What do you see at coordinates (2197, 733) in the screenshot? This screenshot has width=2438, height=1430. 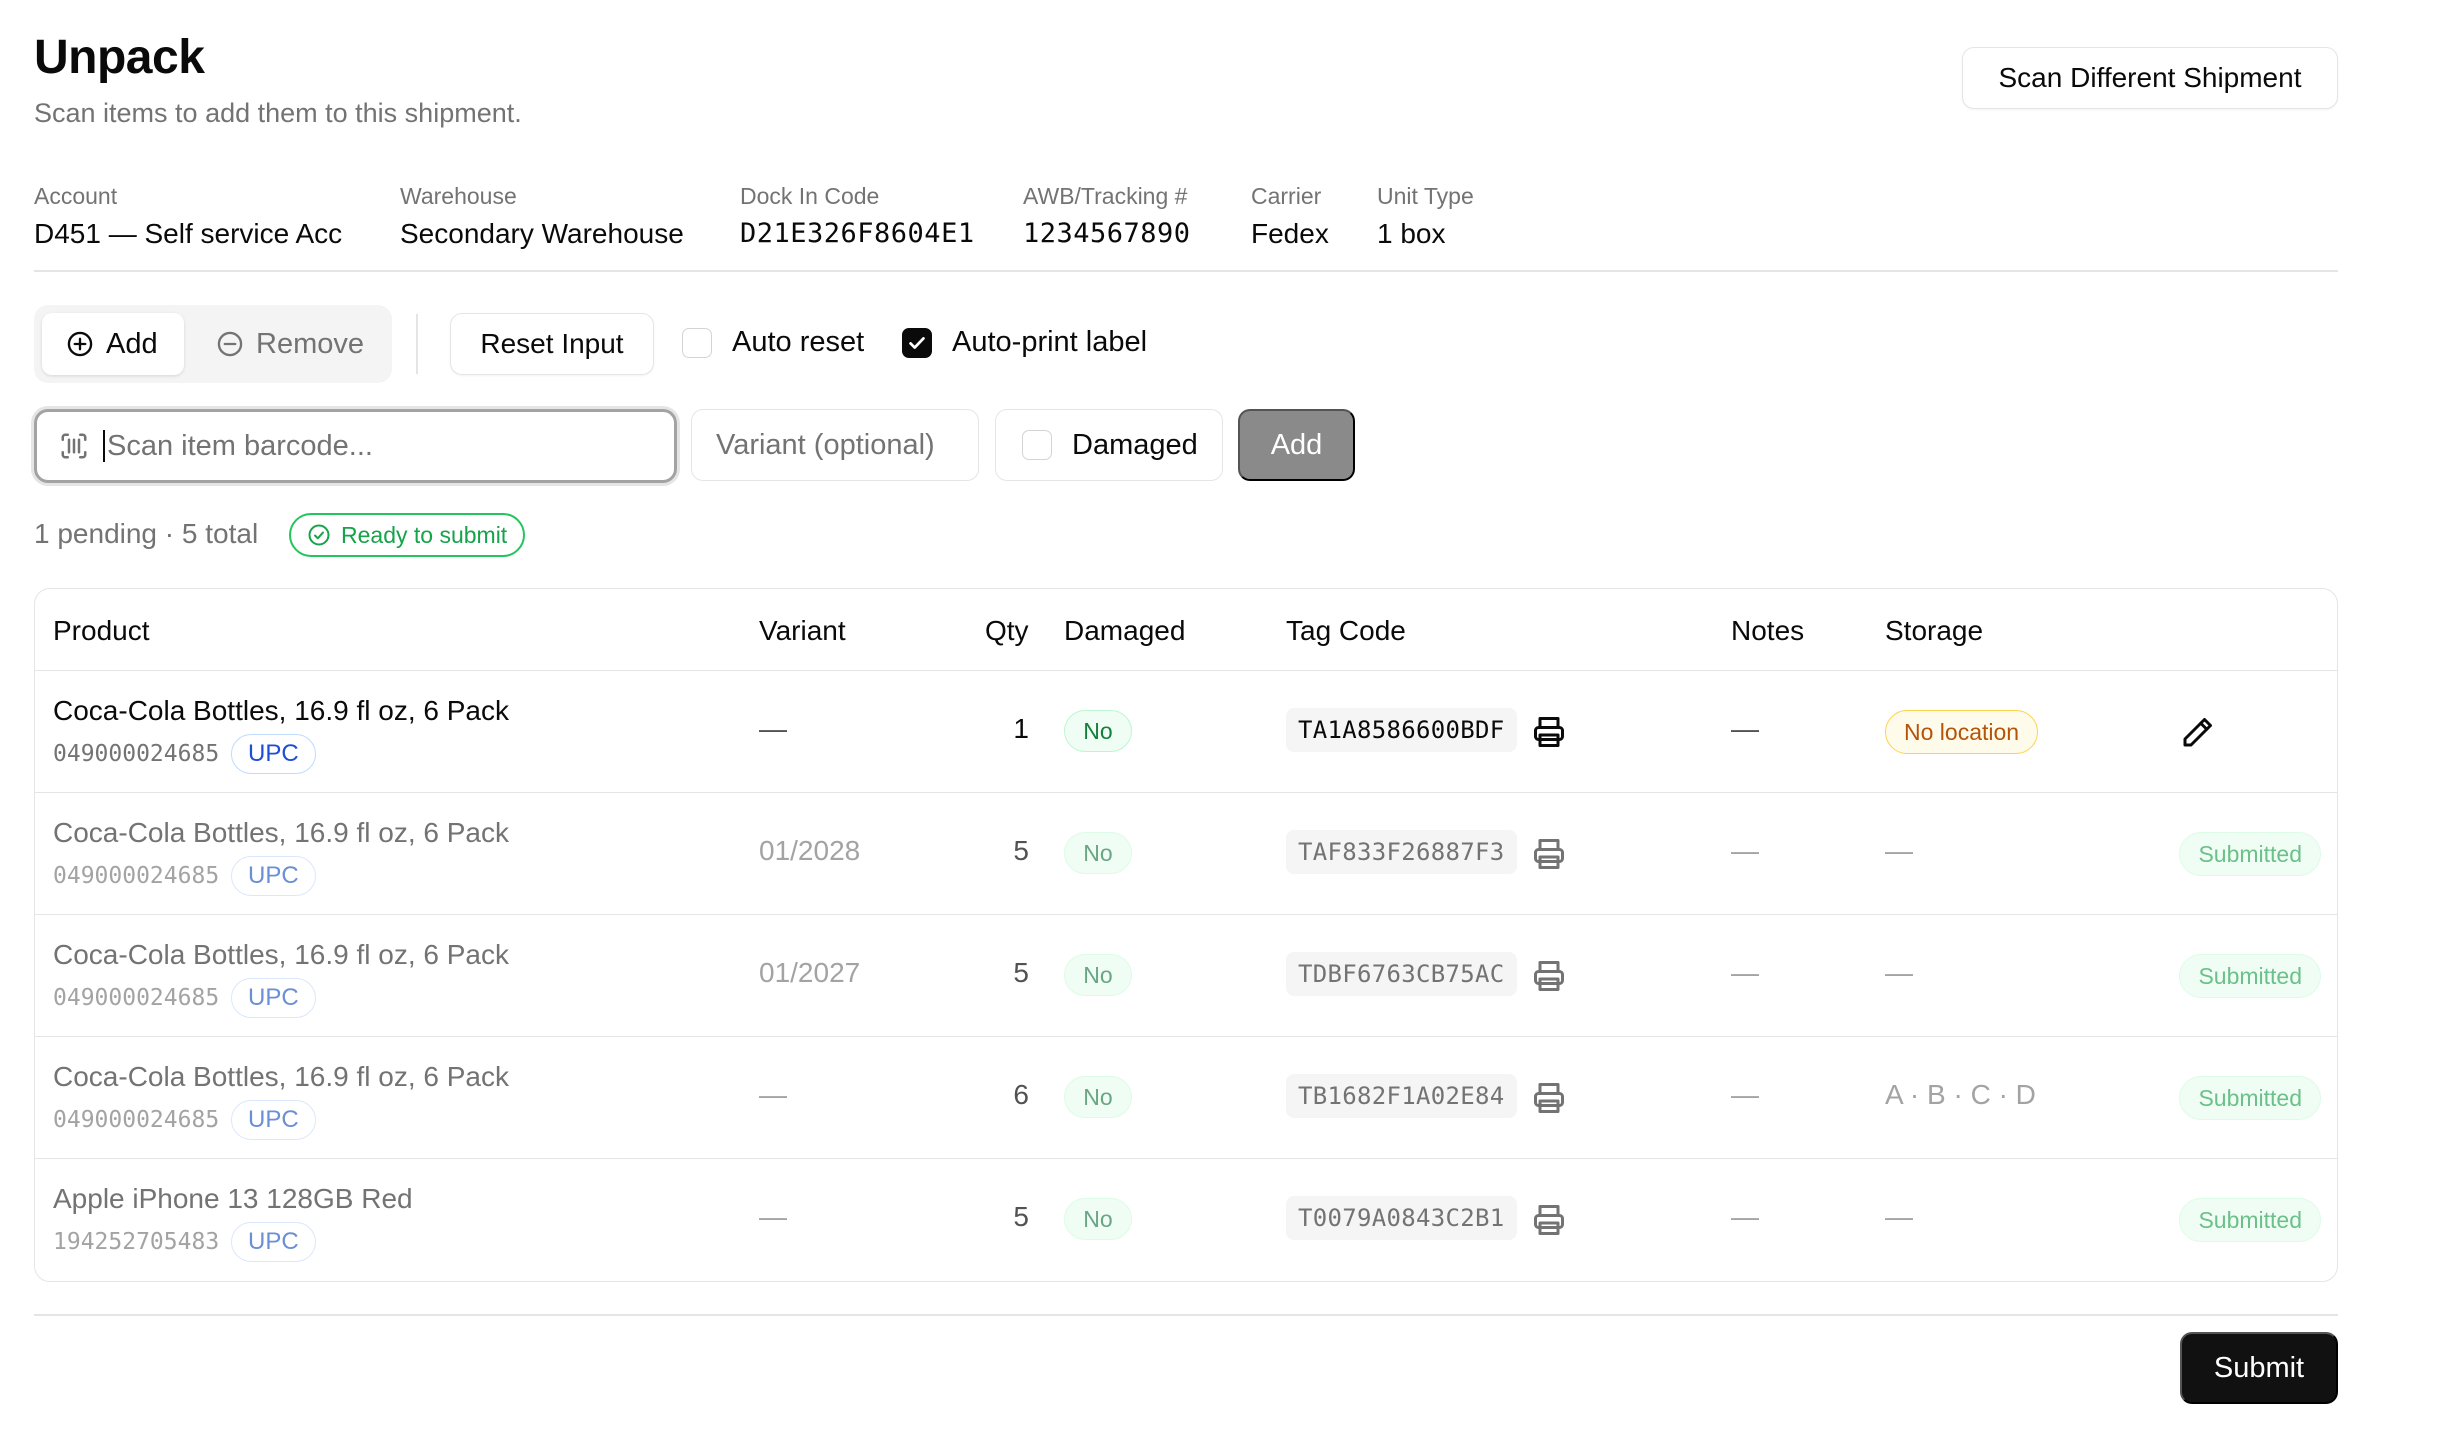 I see `pencil-icon` at bounding box center [2197, 733].